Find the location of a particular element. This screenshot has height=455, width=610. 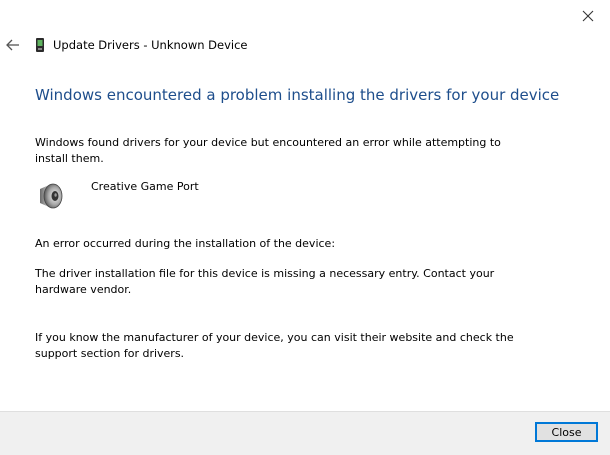

back-arrow-icon is located at coordinates (12, 45).